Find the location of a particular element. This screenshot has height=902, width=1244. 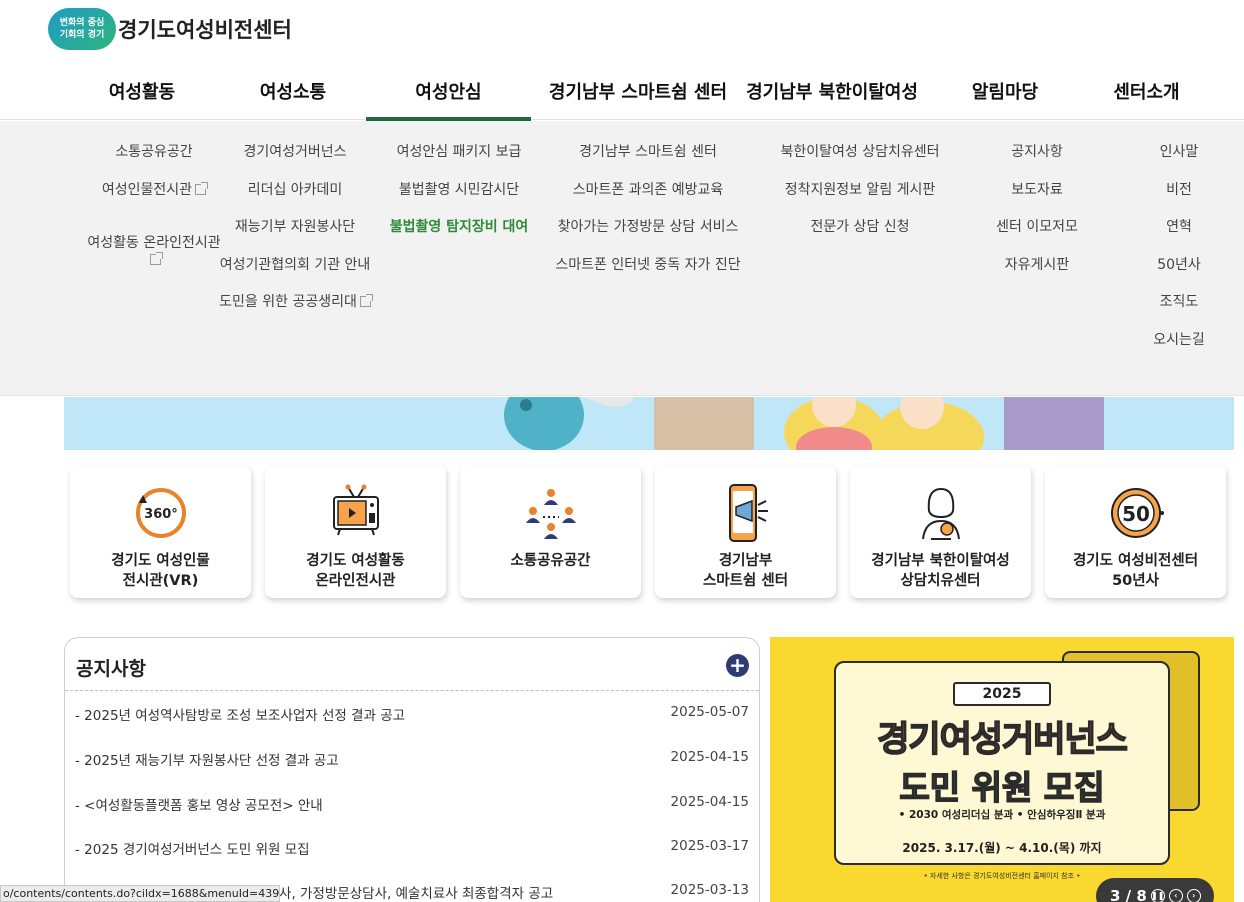

slide-pager: 3 / 8 ❚❚ ‹ › is located at coordinates (1155, 890).